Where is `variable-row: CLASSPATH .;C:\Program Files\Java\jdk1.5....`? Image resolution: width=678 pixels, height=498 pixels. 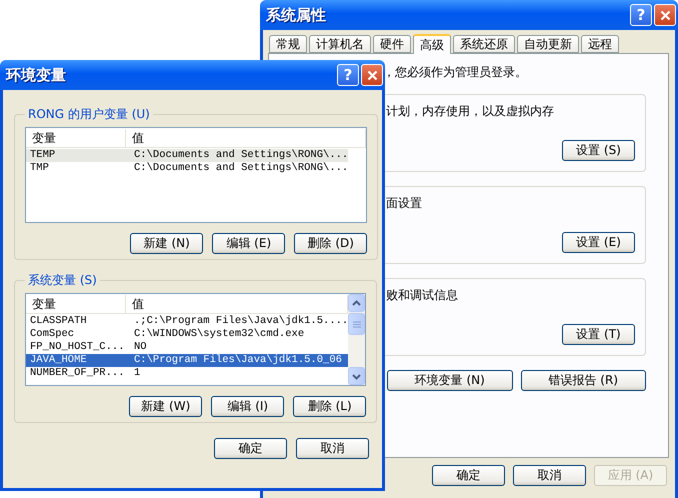 variable-row: CLASSPATH .;C:\Program Files\Java\jdk1.5.... is located at coordinates (187, 321).